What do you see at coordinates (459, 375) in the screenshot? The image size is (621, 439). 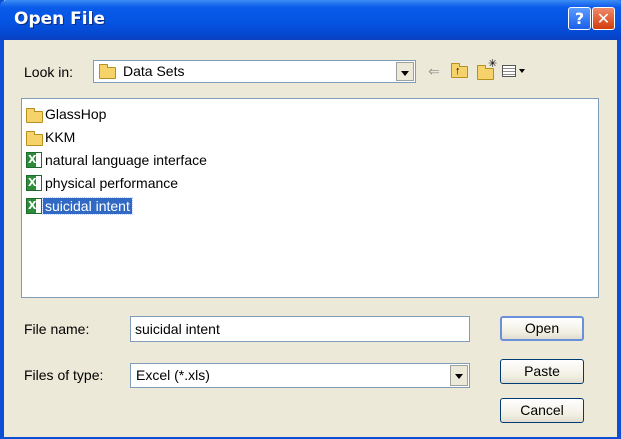 I see `files-of-type-dropdown-button` at bounding box center [459, 375].